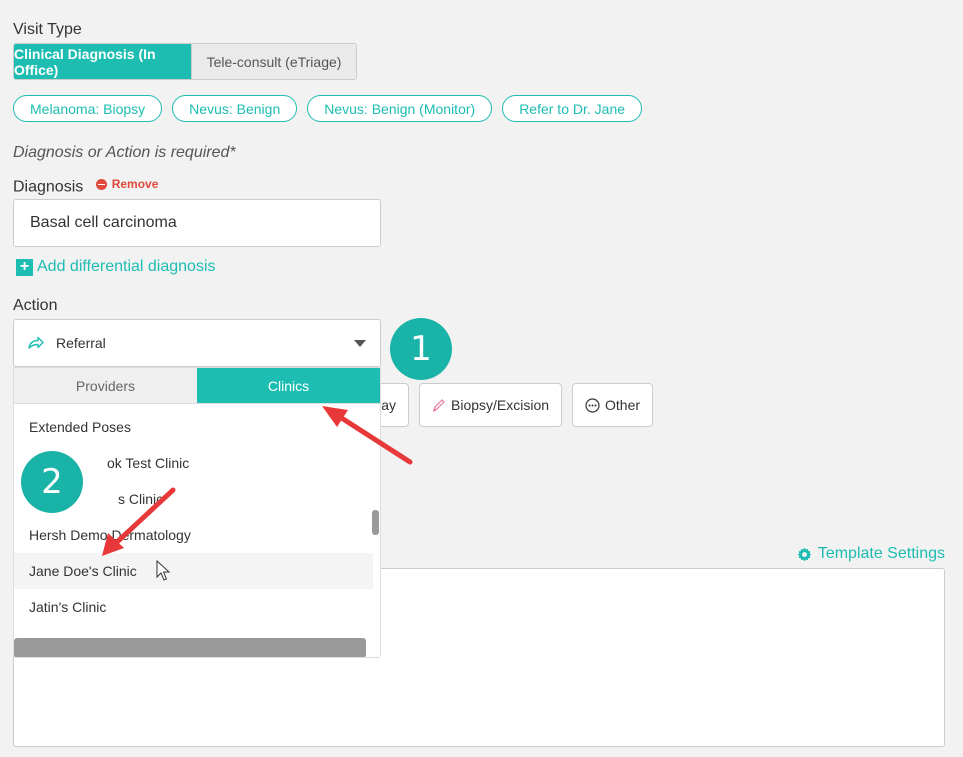 This screenshot has width=963, height=757. I want to click on mouse-cursor-icon, so click(163, 570).